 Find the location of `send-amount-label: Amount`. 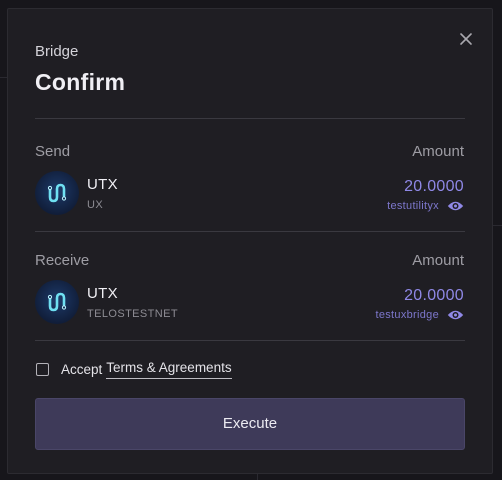

send-amount-label: Amount is located at coordinates (438, 151).